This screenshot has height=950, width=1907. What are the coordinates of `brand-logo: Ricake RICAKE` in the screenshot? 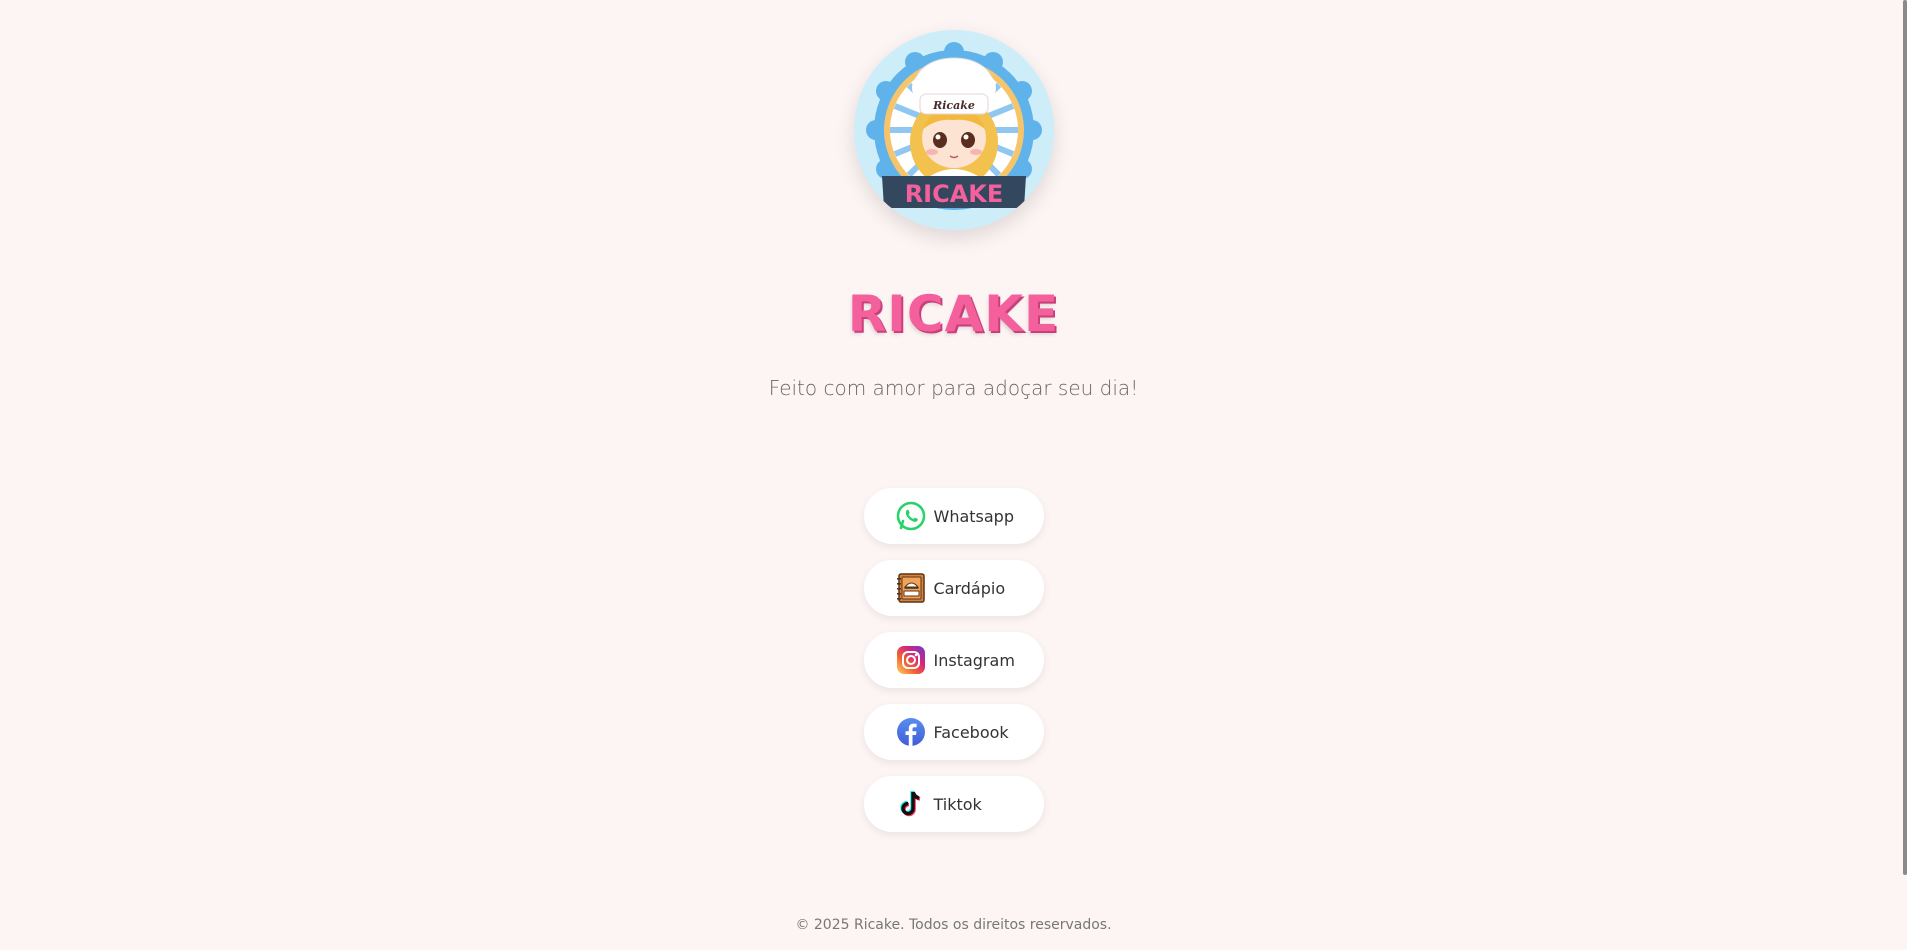 It's located at (953, 130).